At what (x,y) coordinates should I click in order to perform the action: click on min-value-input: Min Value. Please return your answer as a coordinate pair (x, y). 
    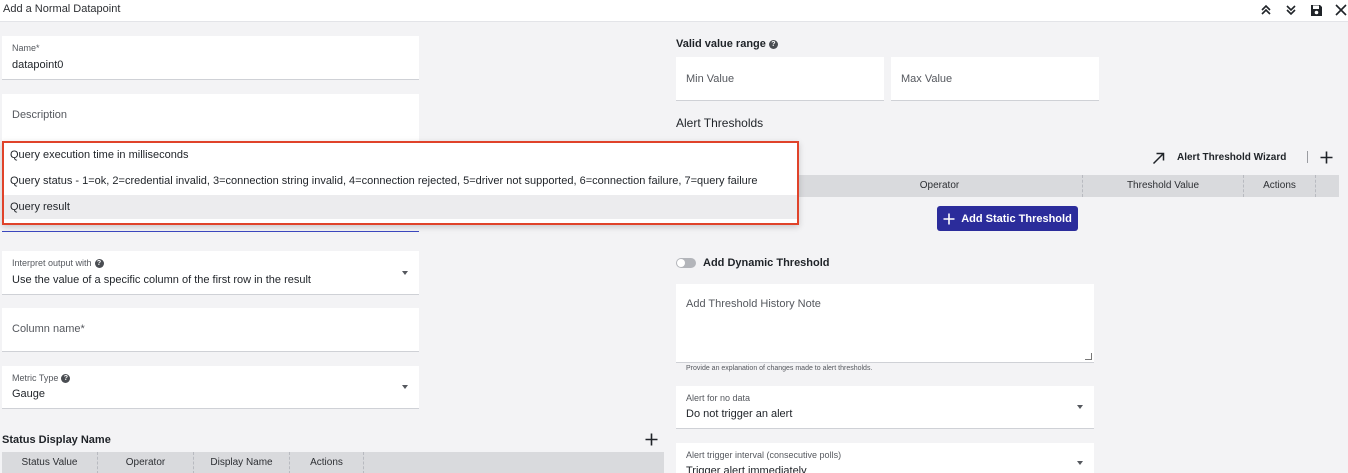
    Looking at the image, I should click on (780, 79).